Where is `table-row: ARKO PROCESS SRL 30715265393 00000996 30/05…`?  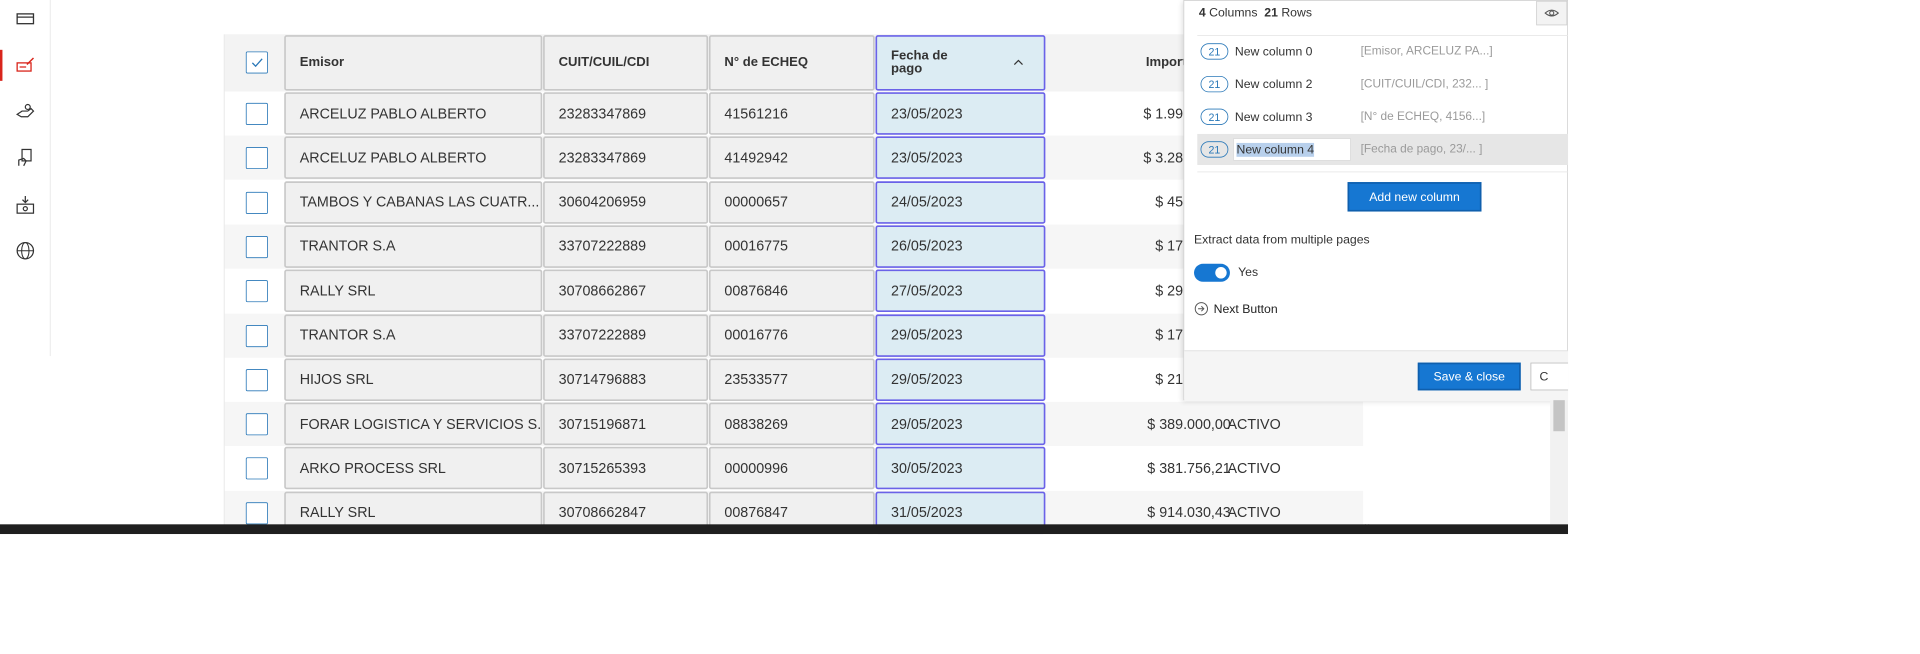
table-row: ARKO PROCESS SRL 30715265393 00000996 30/05… is located at coordinates (794, 468).